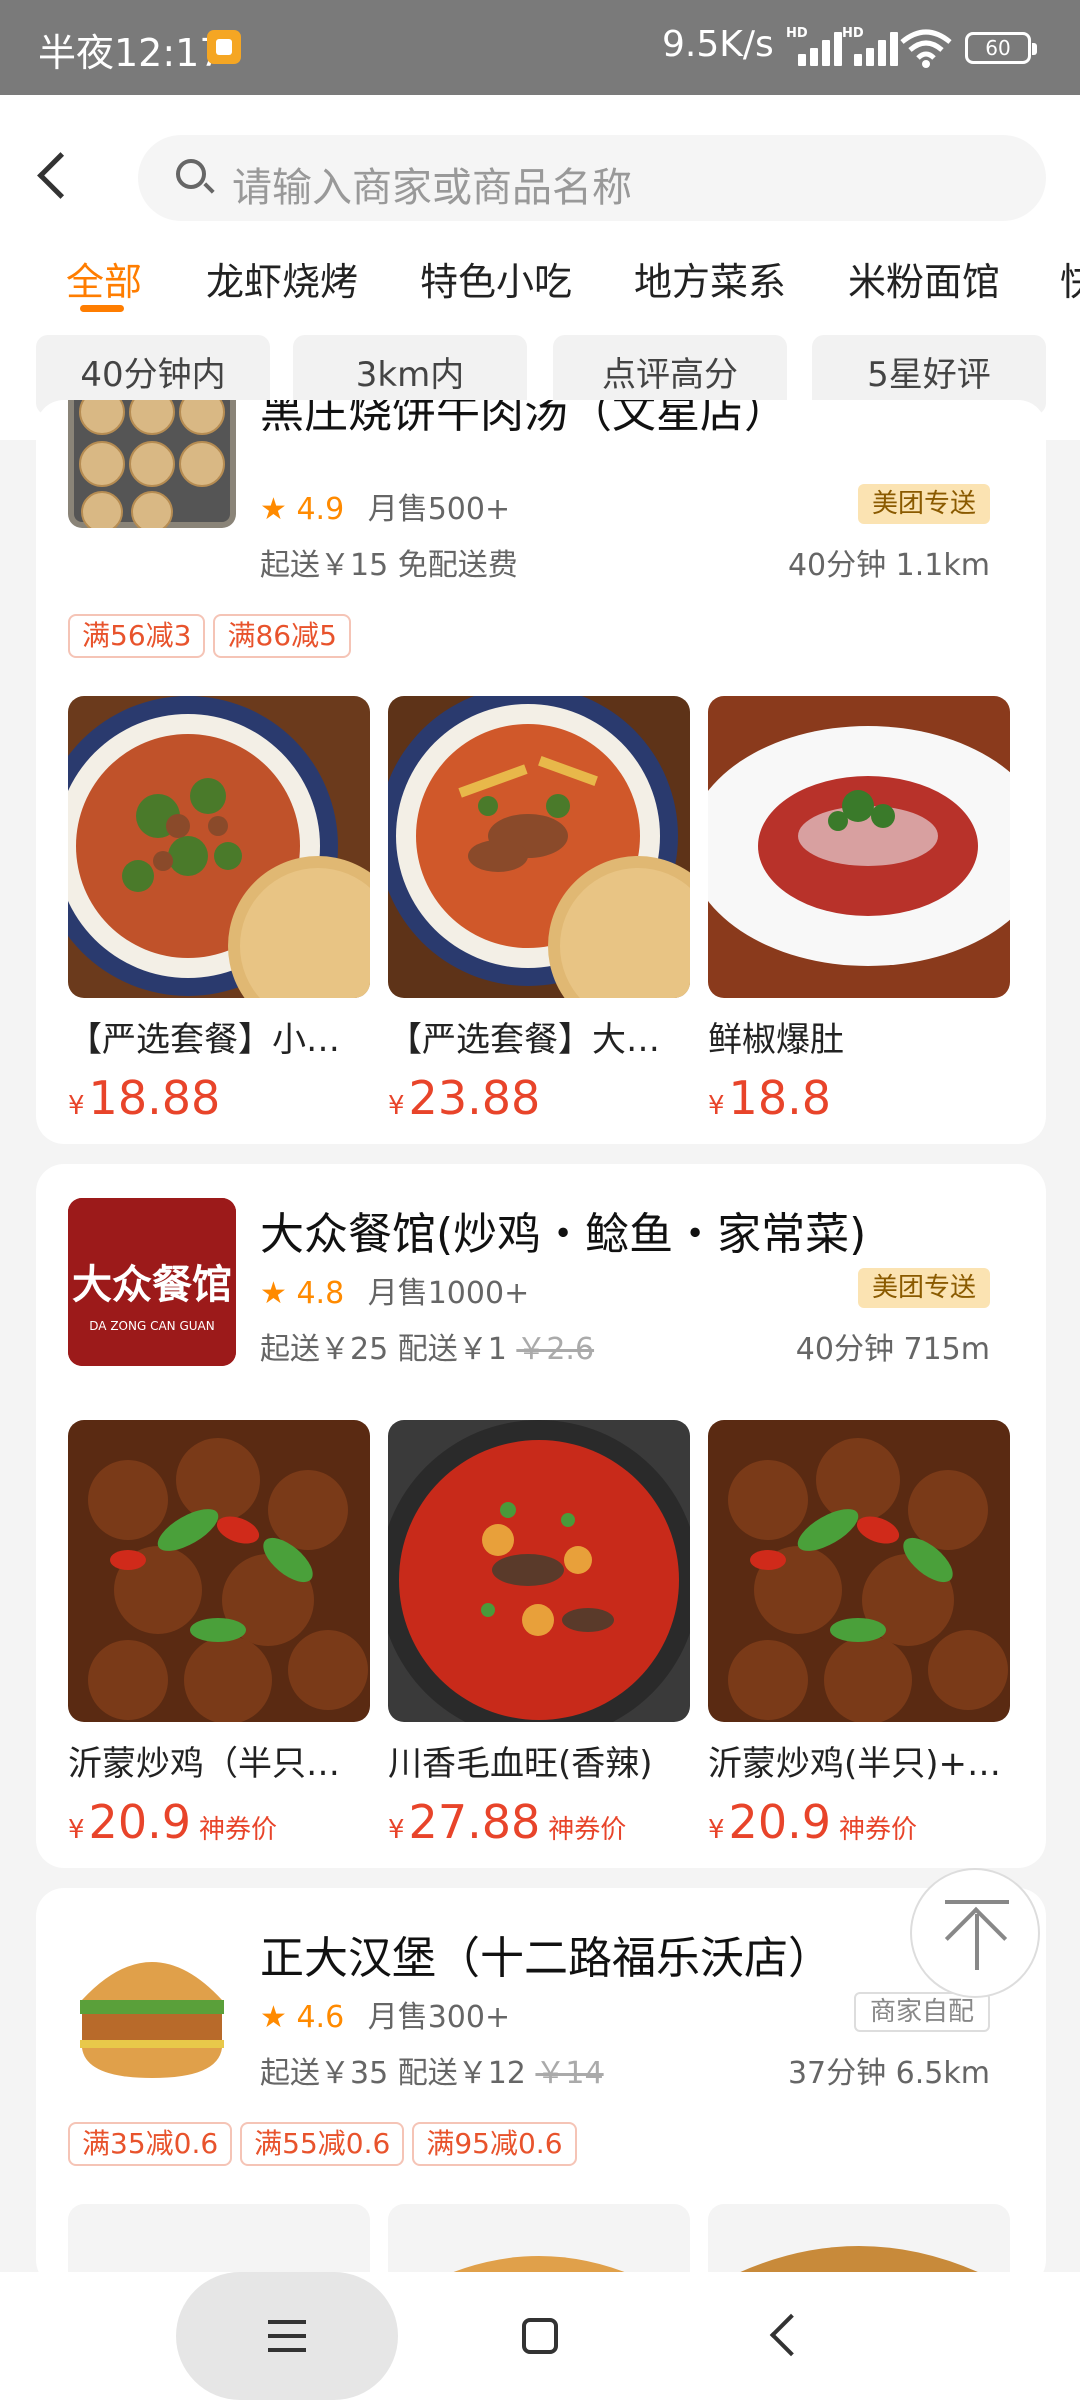 Image resolution: width=1080 pixels, height=2400 pixels. What do you see at coordinates (546, 1954) in the screenshot?
I see `shop-name: 正大汉堡（十二路福乐沃店）` at bounding box center [546, 1954].